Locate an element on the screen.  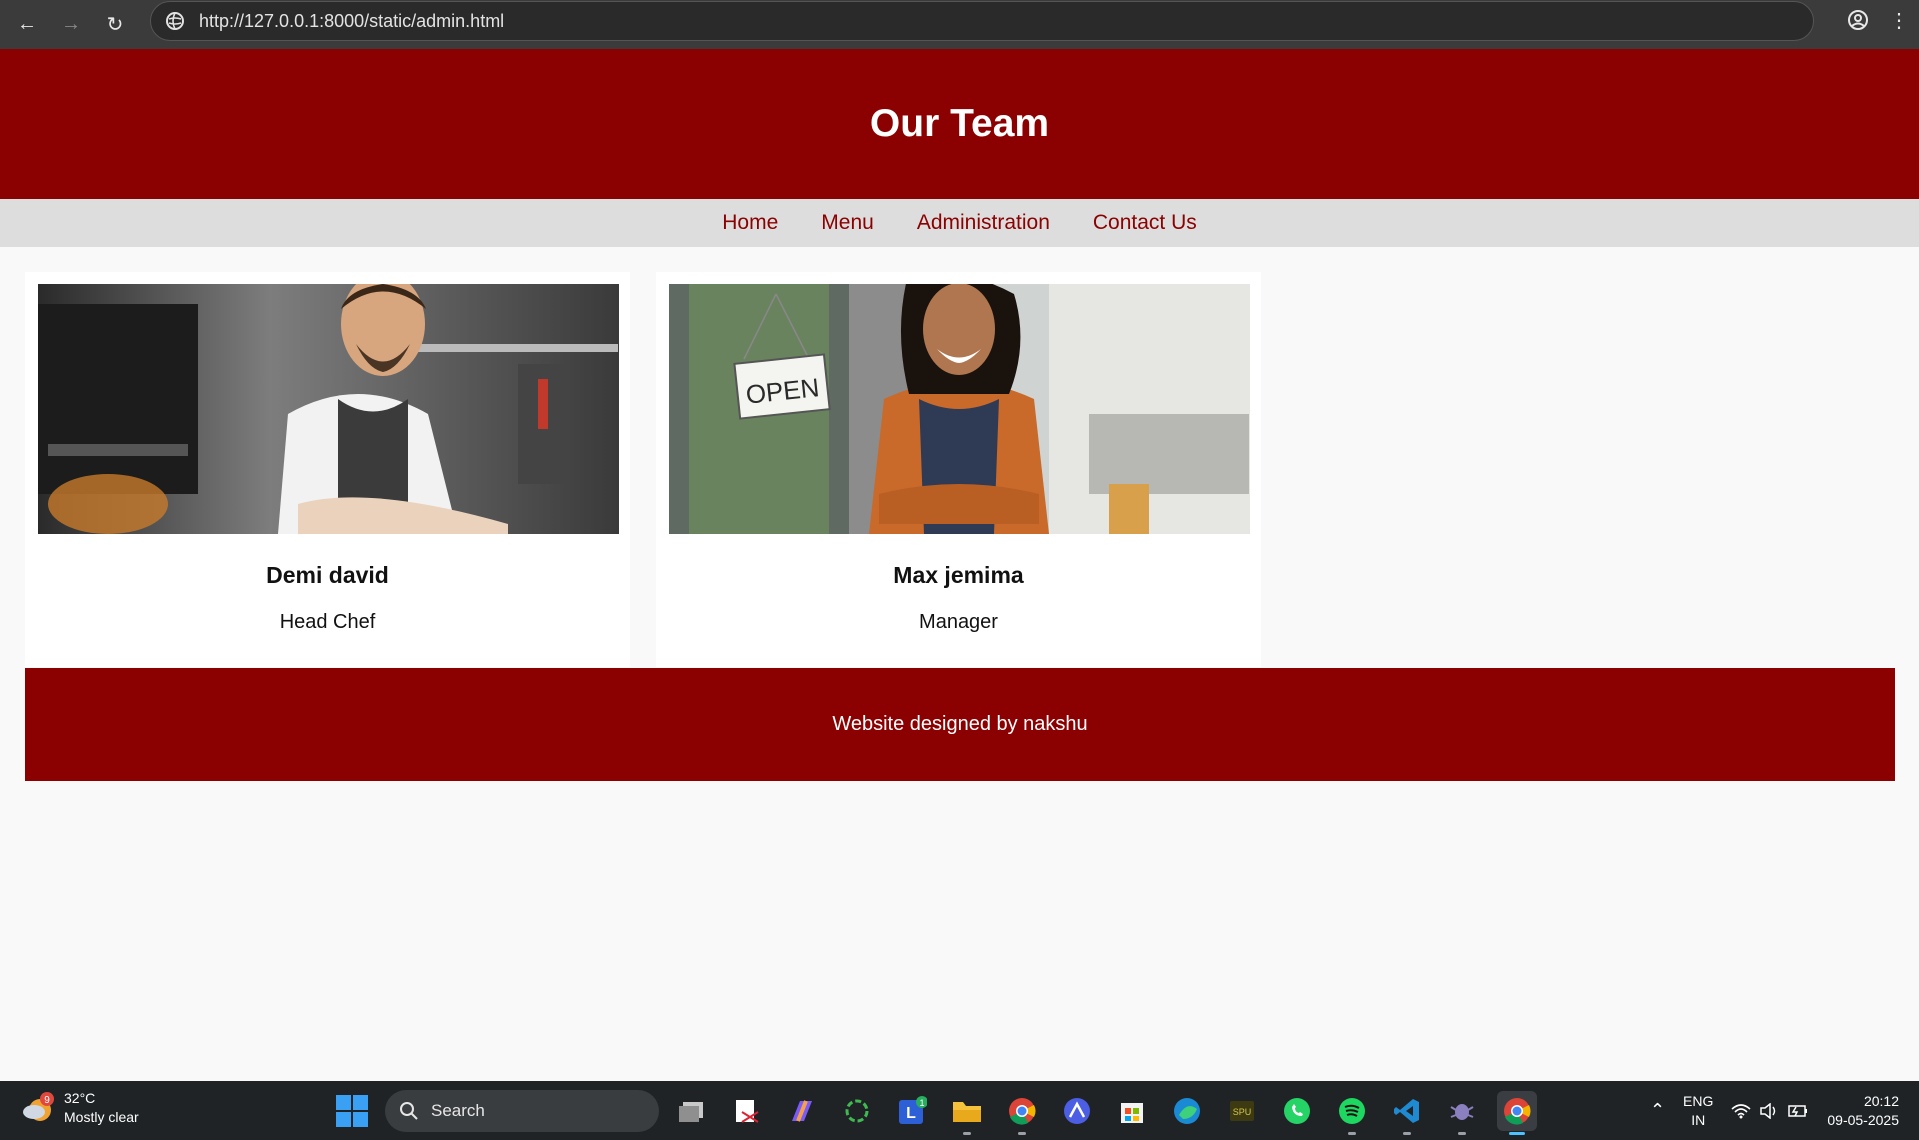
chef-in-kitchen-photo is located at coordinates (328, 409).